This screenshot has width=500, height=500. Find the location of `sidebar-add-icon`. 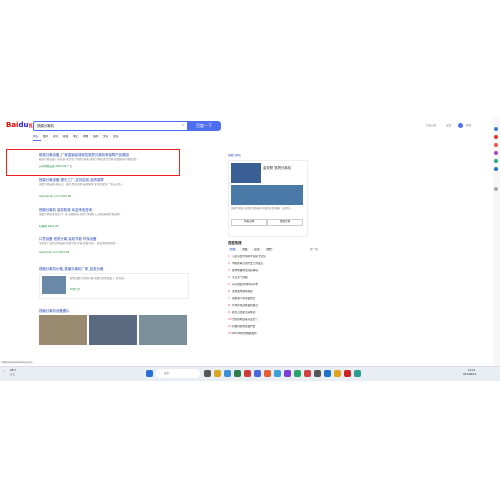

sidebar-add-icon is located at coordinates (496, 189).